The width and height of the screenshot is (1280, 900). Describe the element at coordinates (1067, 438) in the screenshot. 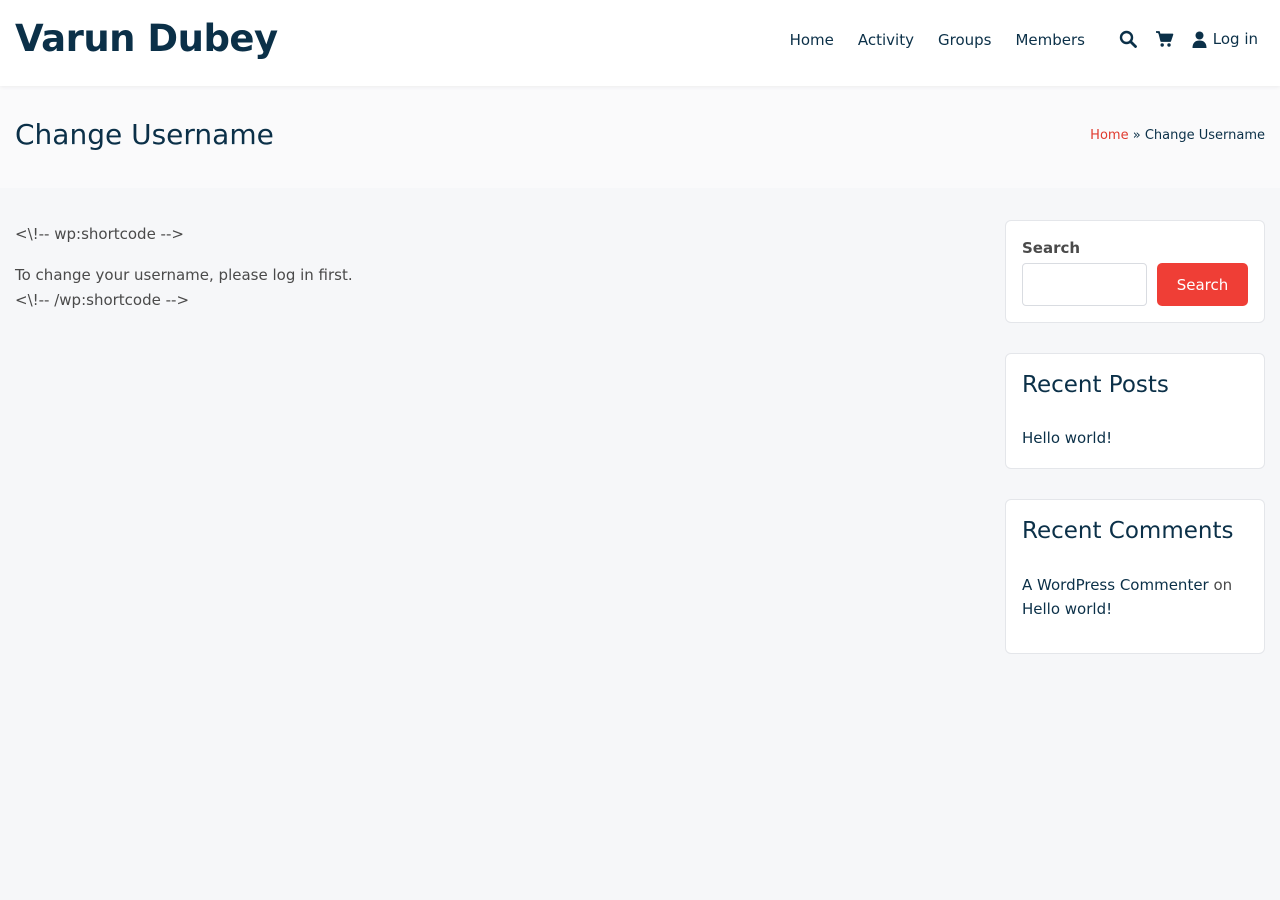

I see `recent-post-link: Hello world!` at that location.